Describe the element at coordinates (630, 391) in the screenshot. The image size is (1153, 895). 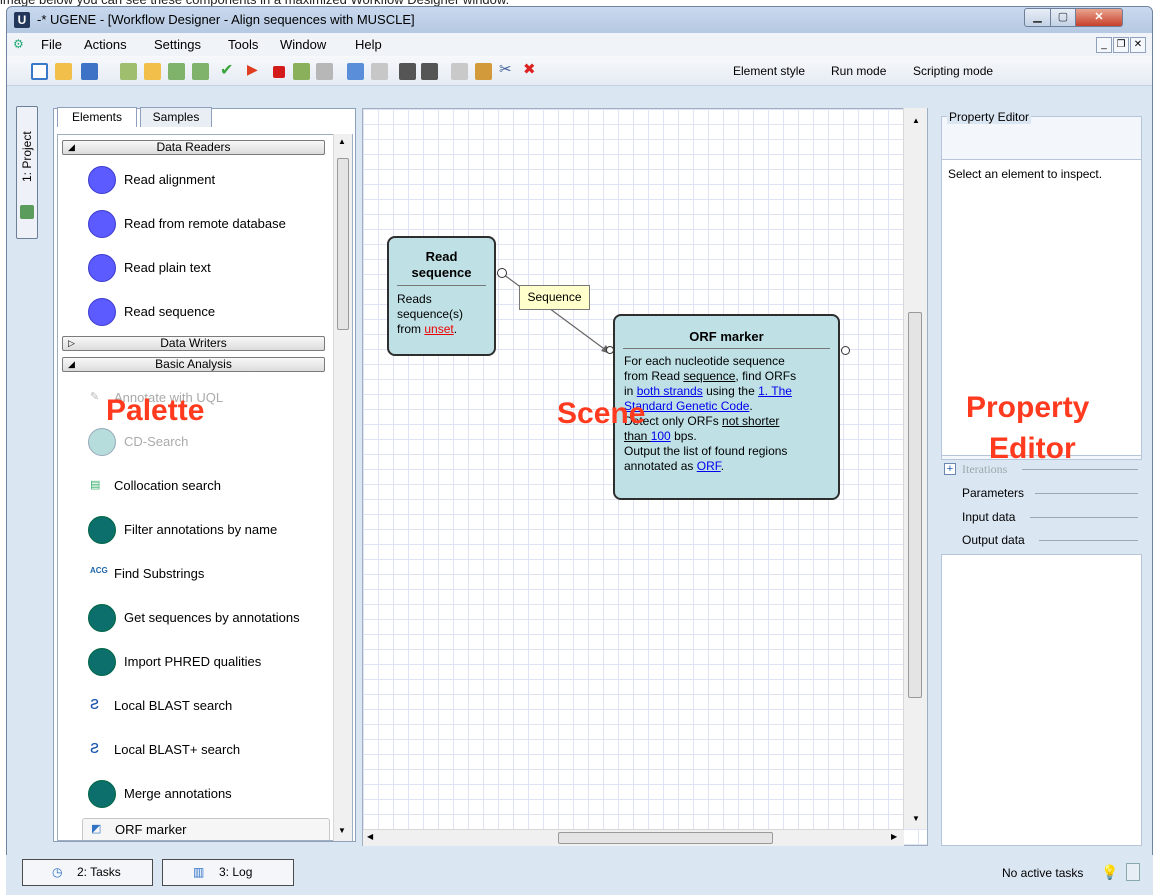
I see `node-desc: in` at that location.